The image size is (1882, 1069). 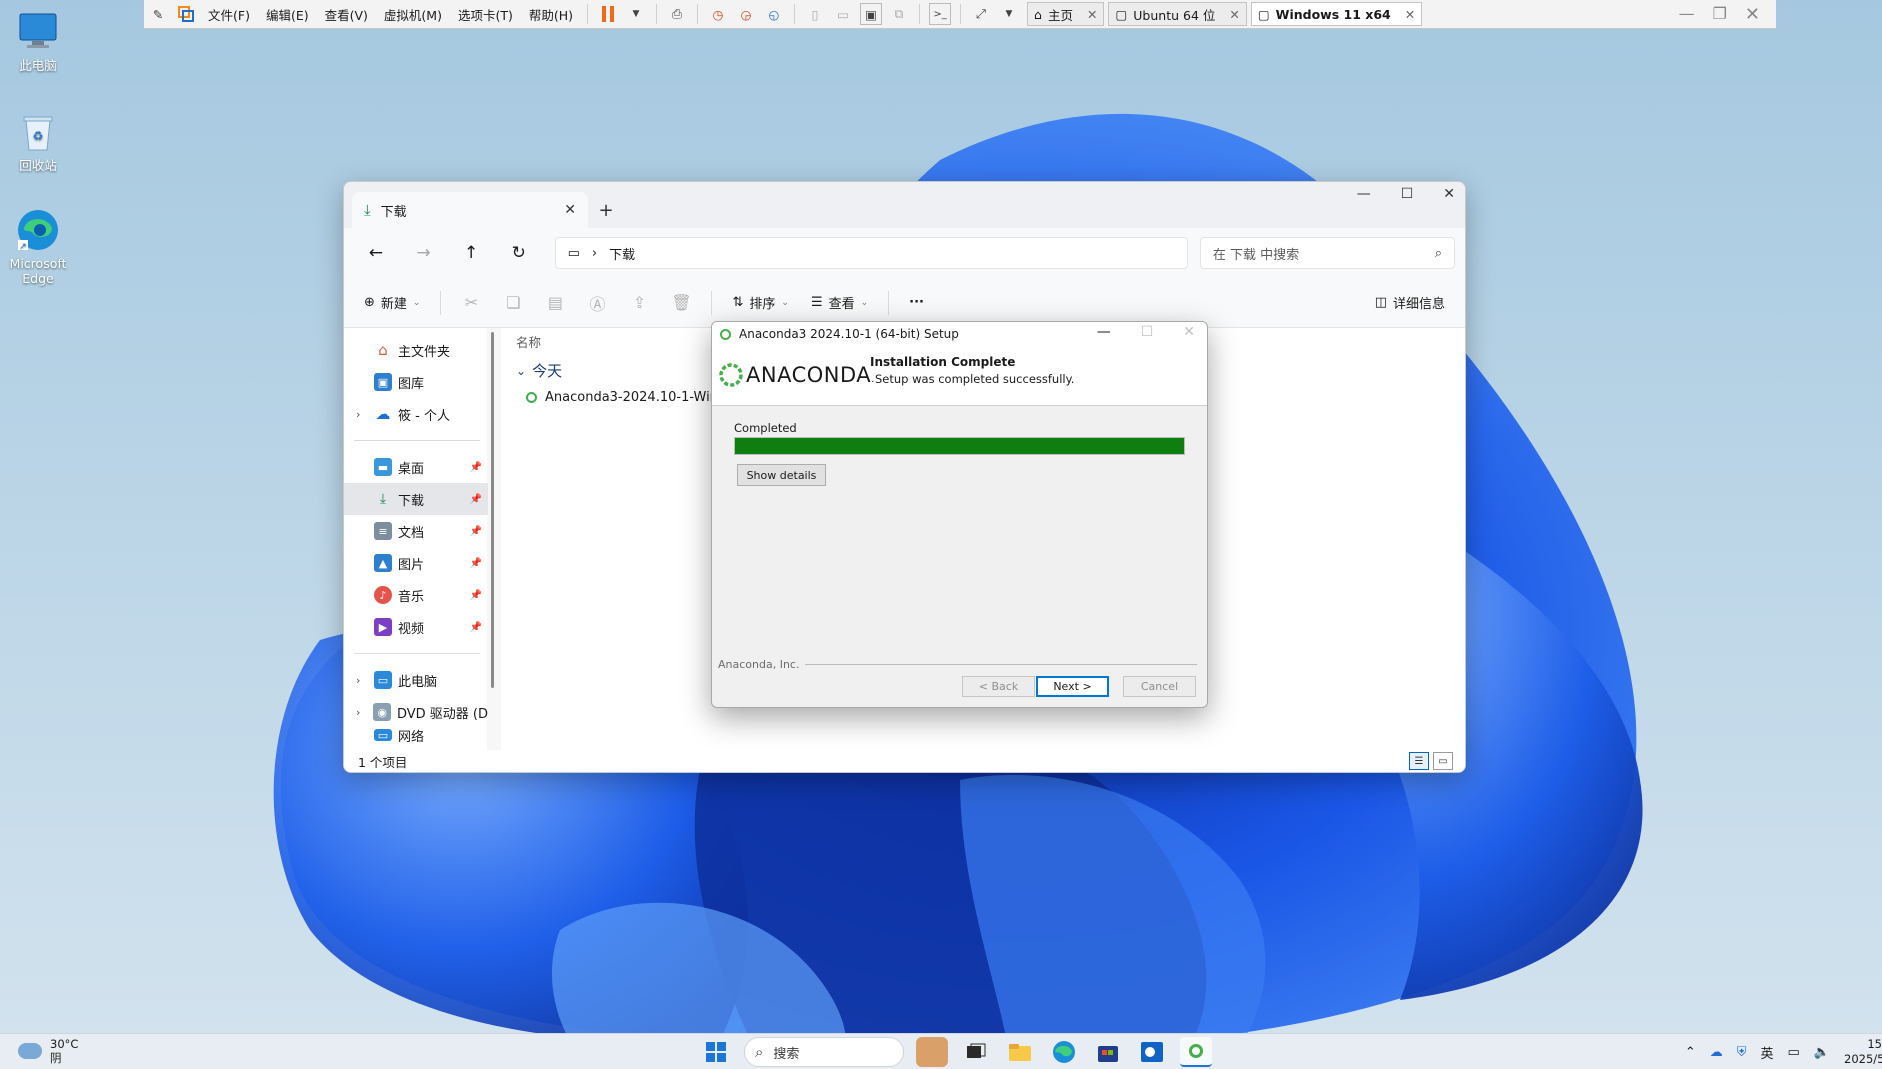 What do you see at coordinates (976, 1052) in the screenshot?
I see `task-view-icon` at bounding box center [976, 1052].